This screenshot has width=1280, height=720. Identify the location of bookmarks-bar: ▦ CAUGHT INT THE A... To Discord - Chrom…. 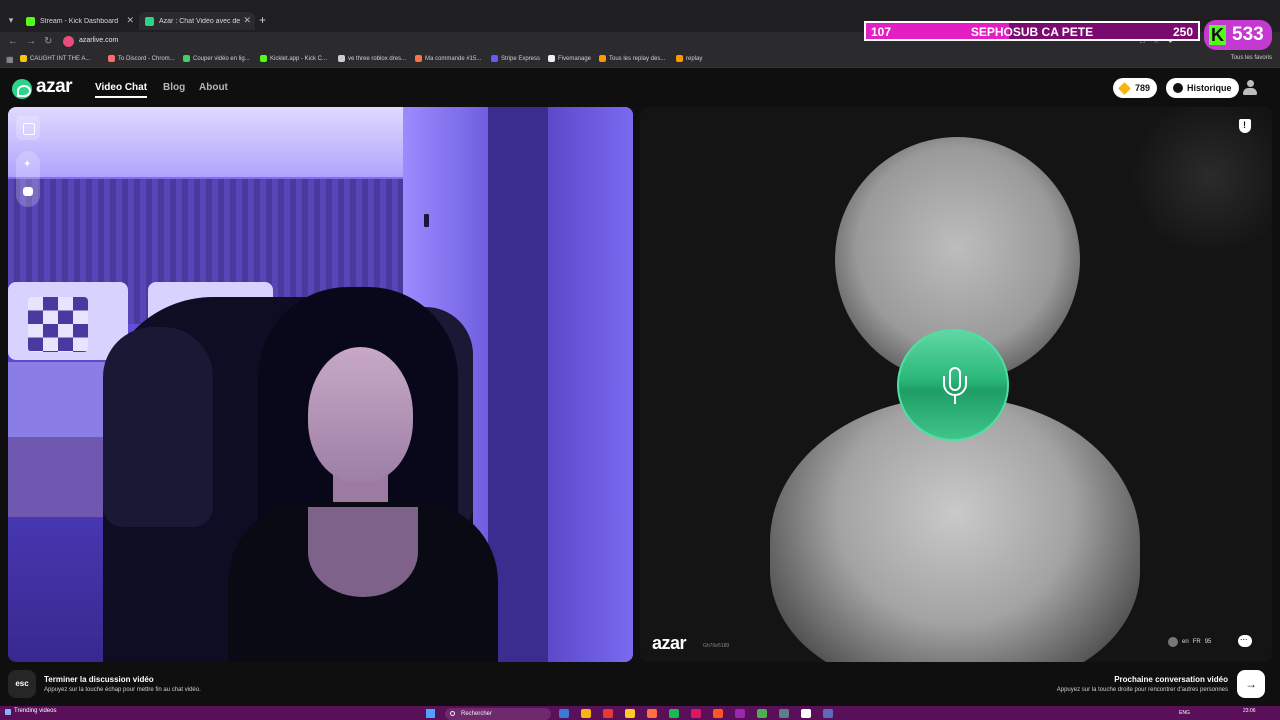
(640, 60).